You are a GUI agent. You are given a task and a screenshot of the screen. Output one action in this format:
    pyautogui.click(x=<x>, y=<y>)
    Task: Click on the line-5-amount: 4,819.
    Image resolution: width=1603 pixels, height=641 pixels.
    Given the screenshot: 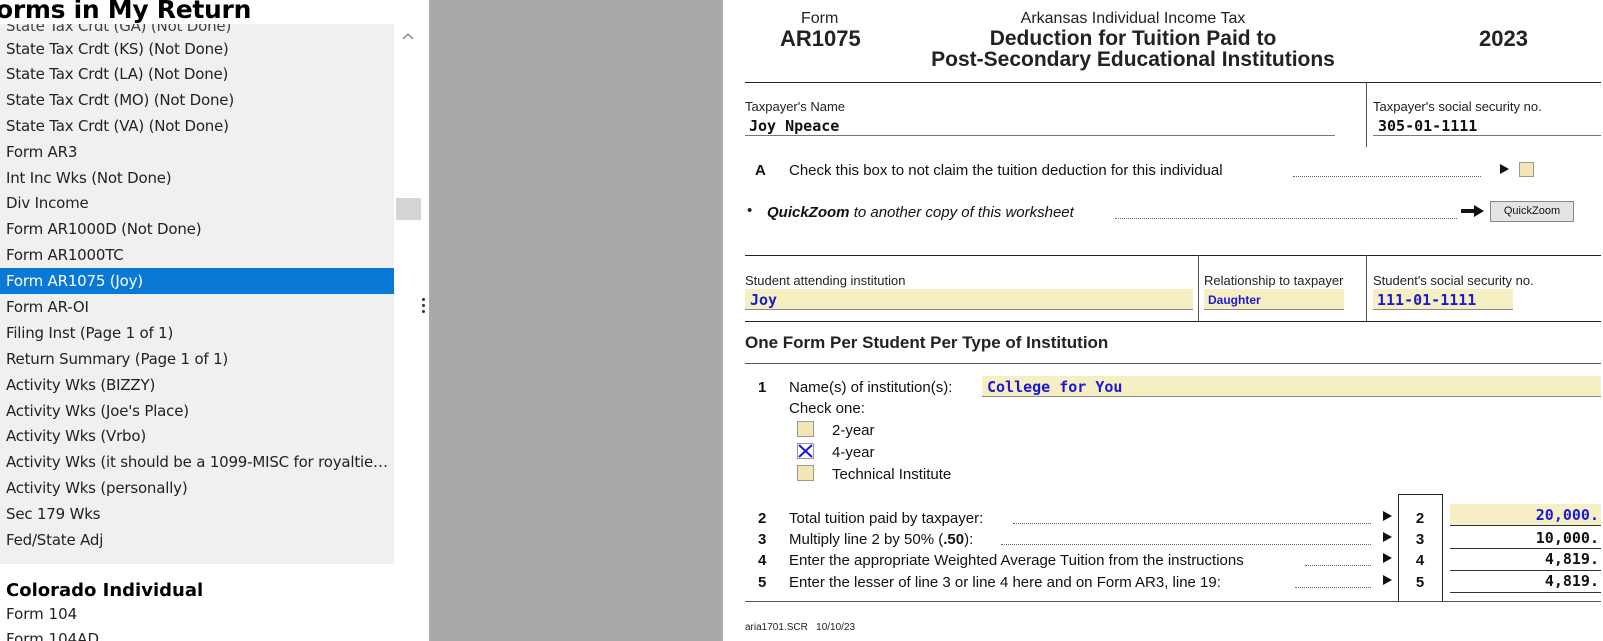 What is the action you would take?
    pyautogui.click(x=1571, y=581)
    